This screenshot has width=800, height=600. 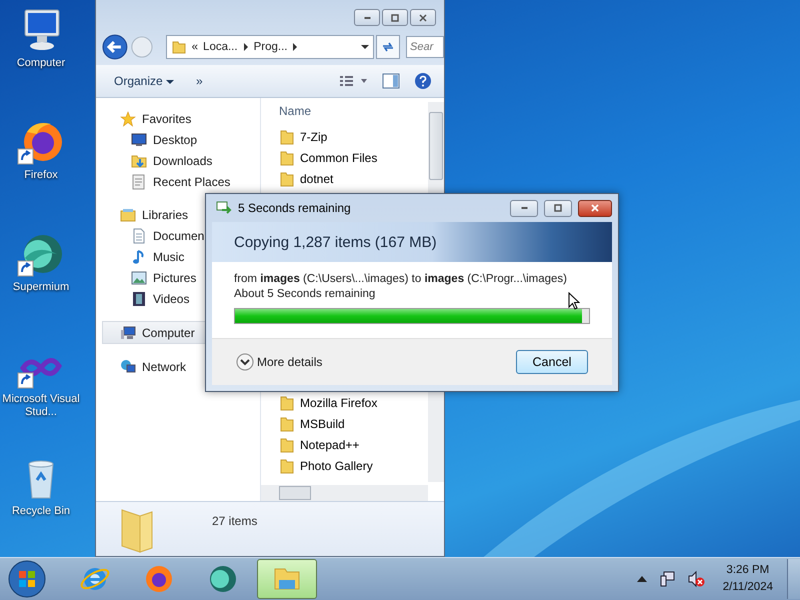 I want to click on dialog-title: 5 Seconds remaining, so click(x=294, y=208).